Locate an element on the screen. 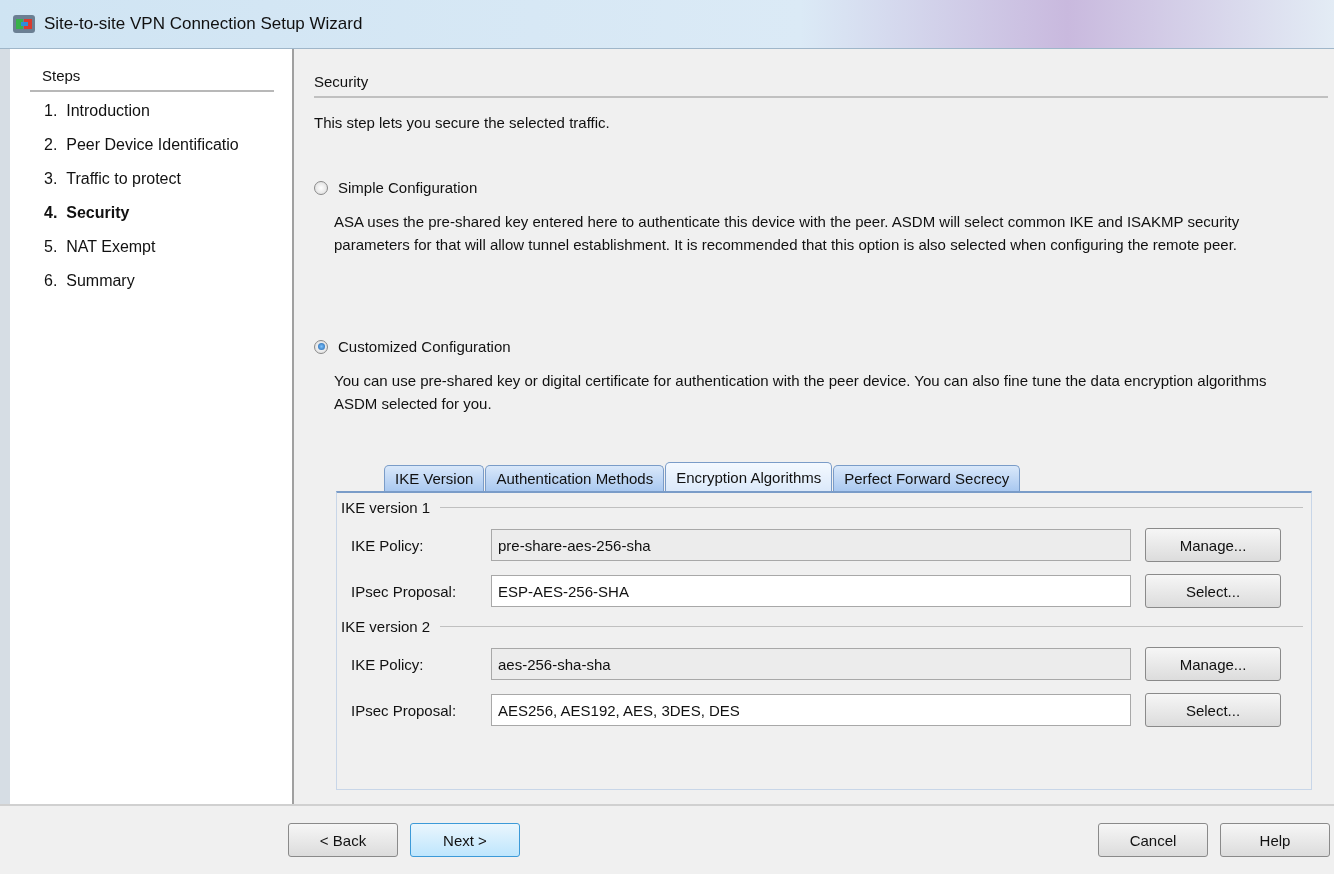 This screenshot has width=1334, height=874. step-item: 5. NAT Exempt is located at coordinates (168, 247).